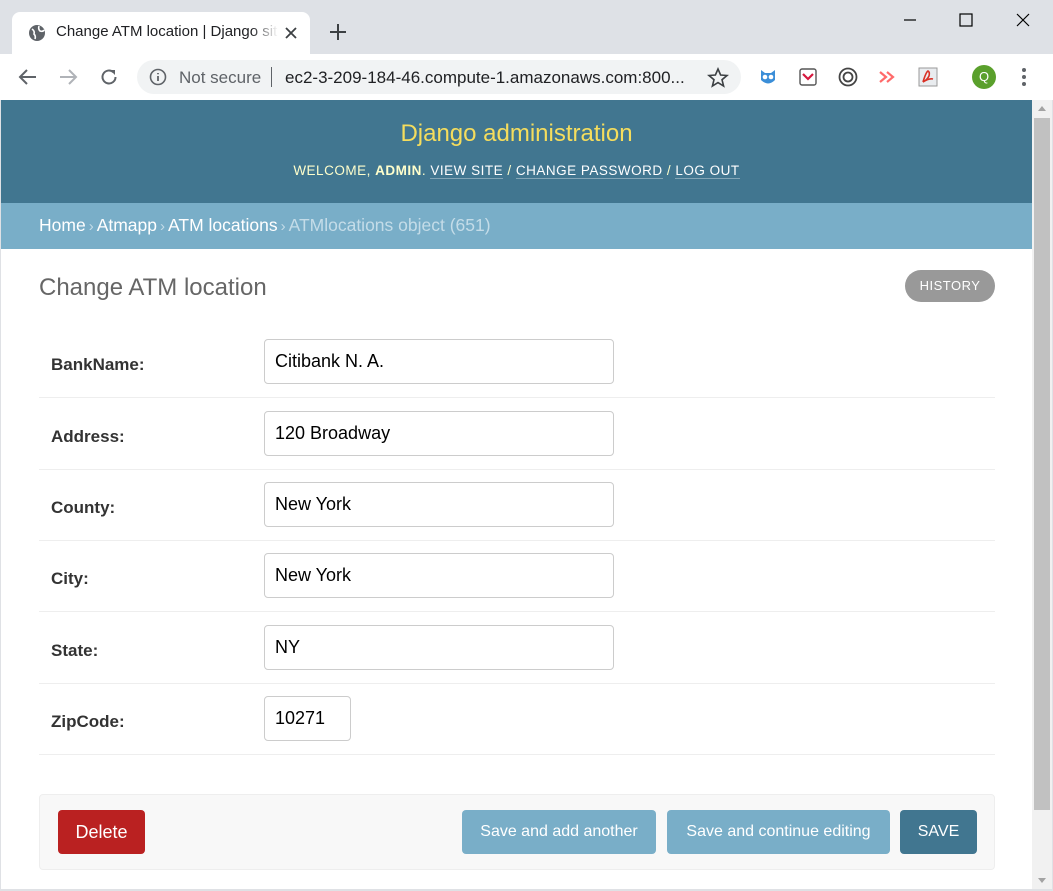 Image resolution: width=1053 pixels, height=891 pixels. What do you see at coordinates (223, 225) in the screenshot?
I see `breadcrumb-model: ATM locations` at bounding box center [223, 225].